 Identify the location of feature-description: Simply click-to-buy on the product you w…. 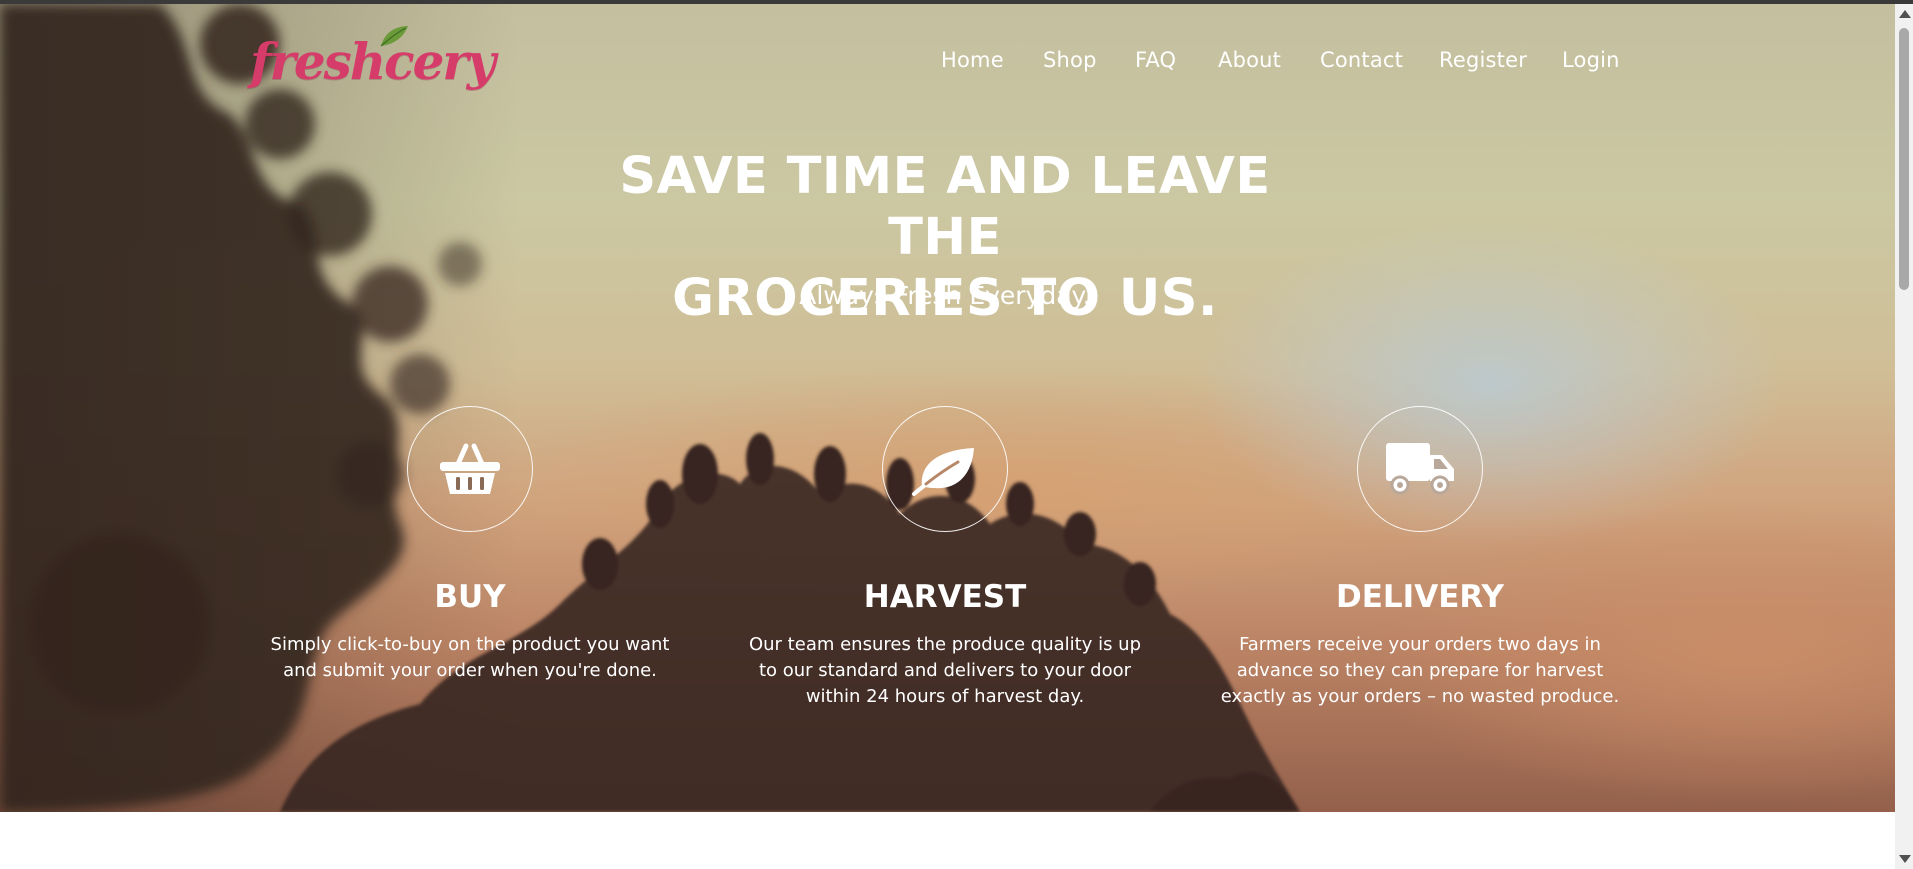
(470, 657).